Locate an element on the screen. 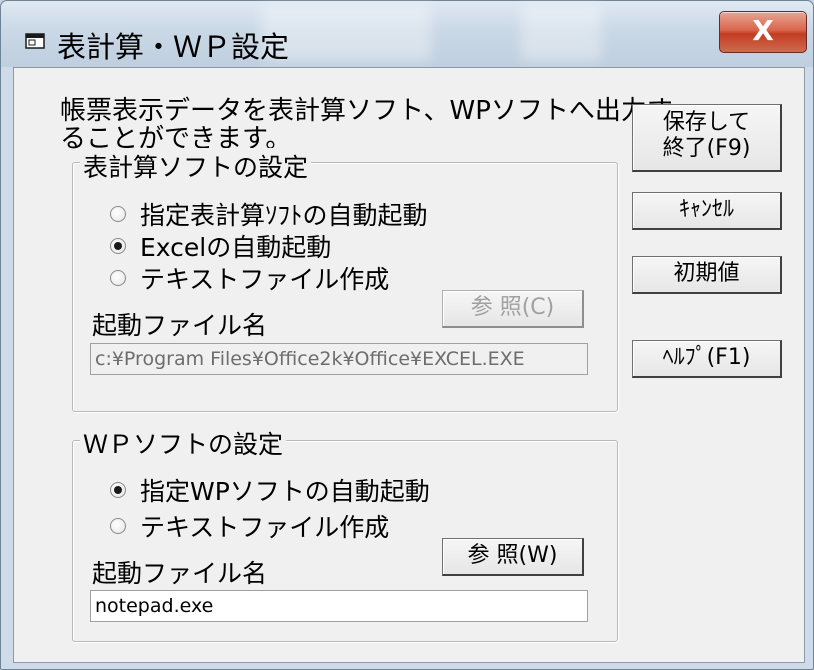 The height and width of the screenshot is (670, 814). wp-file-label: 起動ファイル名 is located at coordinates (180, 573).